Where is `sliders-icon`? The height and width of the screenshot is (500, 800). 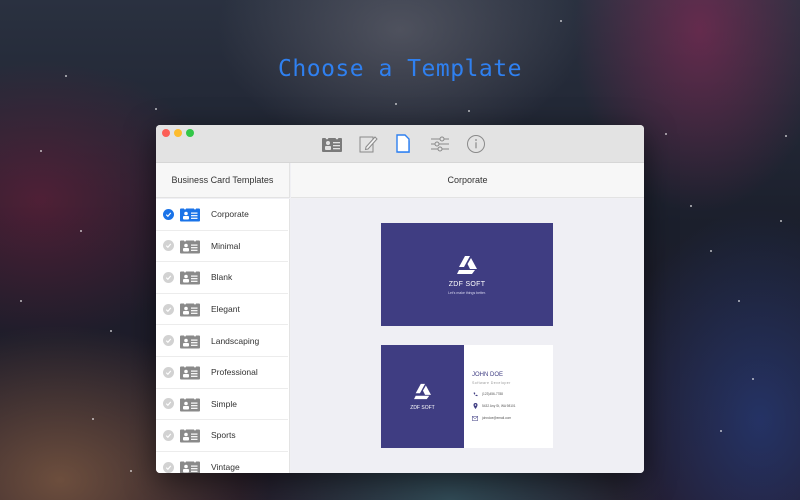 sliders-icon is located at coordinates (440, 144).